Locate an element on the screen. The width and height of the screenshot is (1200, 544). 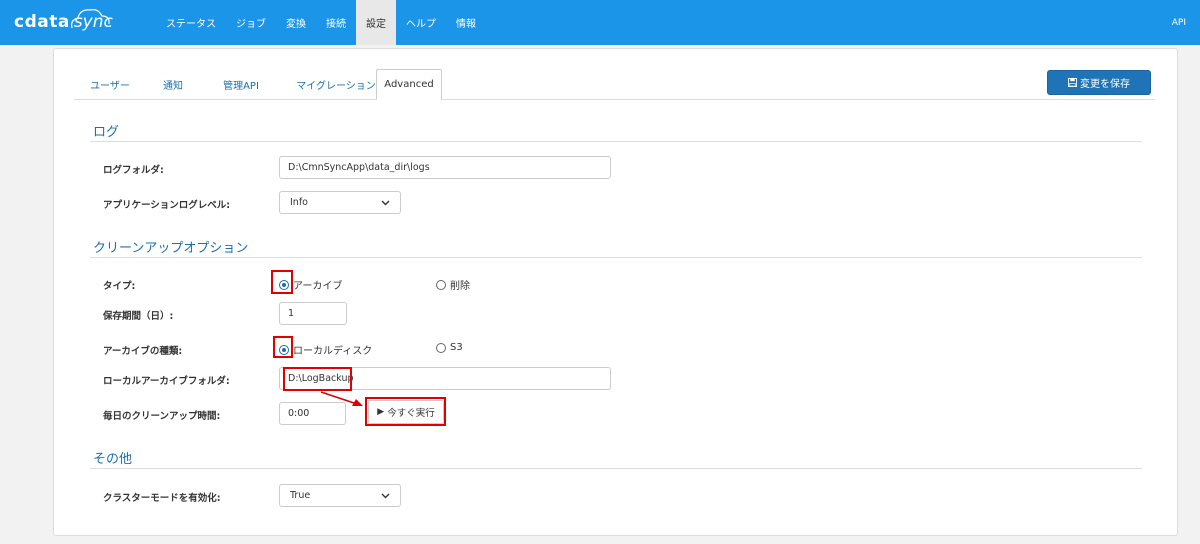
radio-type-delete: 削除 is located at coordinates (453, 284).